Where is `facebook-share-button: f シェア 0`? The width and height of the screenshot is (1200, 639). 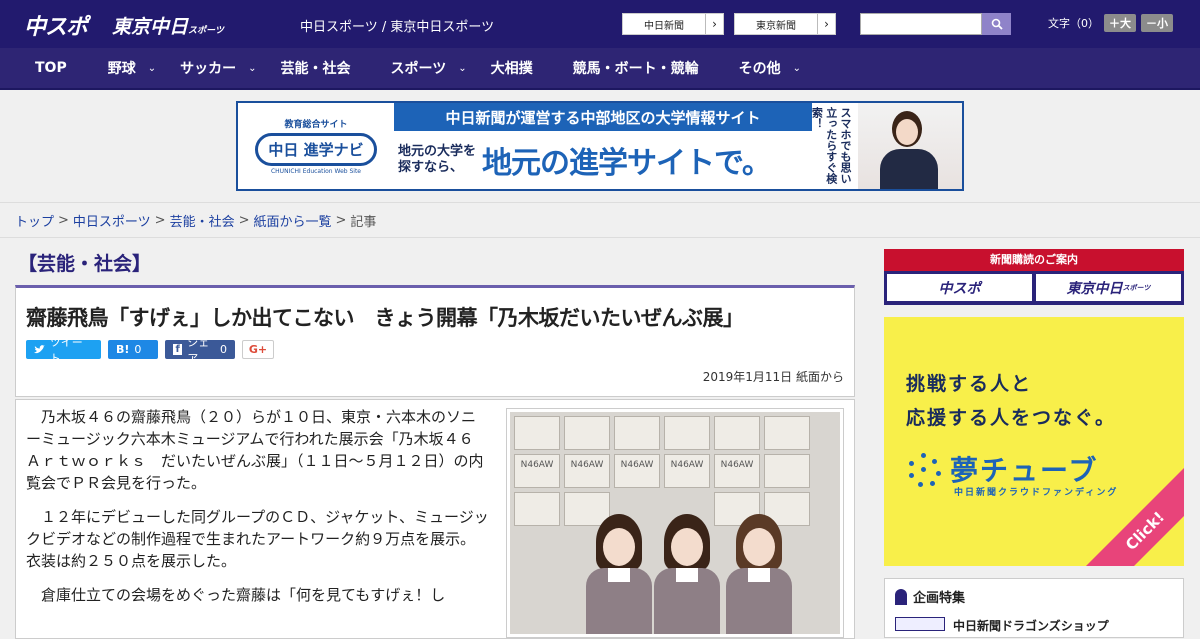 facebook-share-button: f シェア 0 is located at coordinates (200, 350).